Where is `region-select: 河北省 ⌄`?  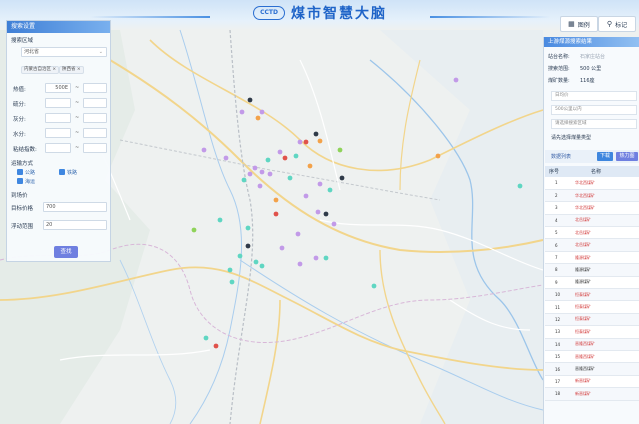 region-select: 河北省 ⌄ is located at coordinates (64, 52).